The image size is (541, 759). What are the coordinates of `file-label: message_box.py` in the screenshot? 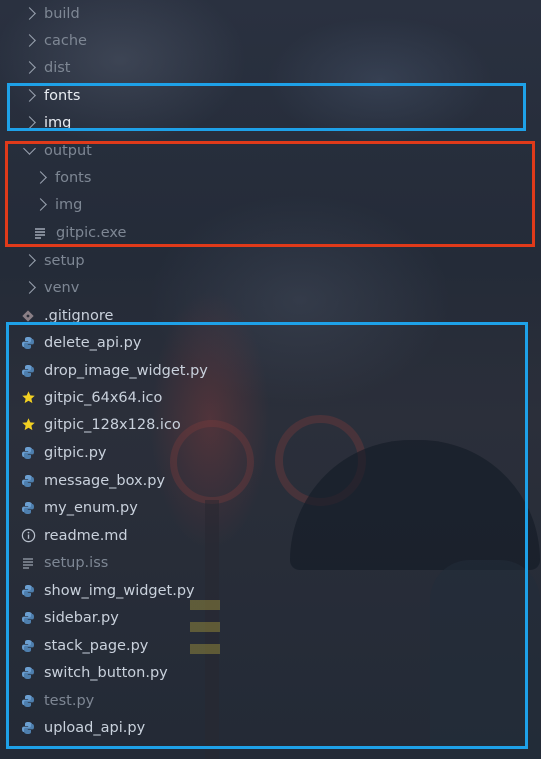 It's located at (105, 480).